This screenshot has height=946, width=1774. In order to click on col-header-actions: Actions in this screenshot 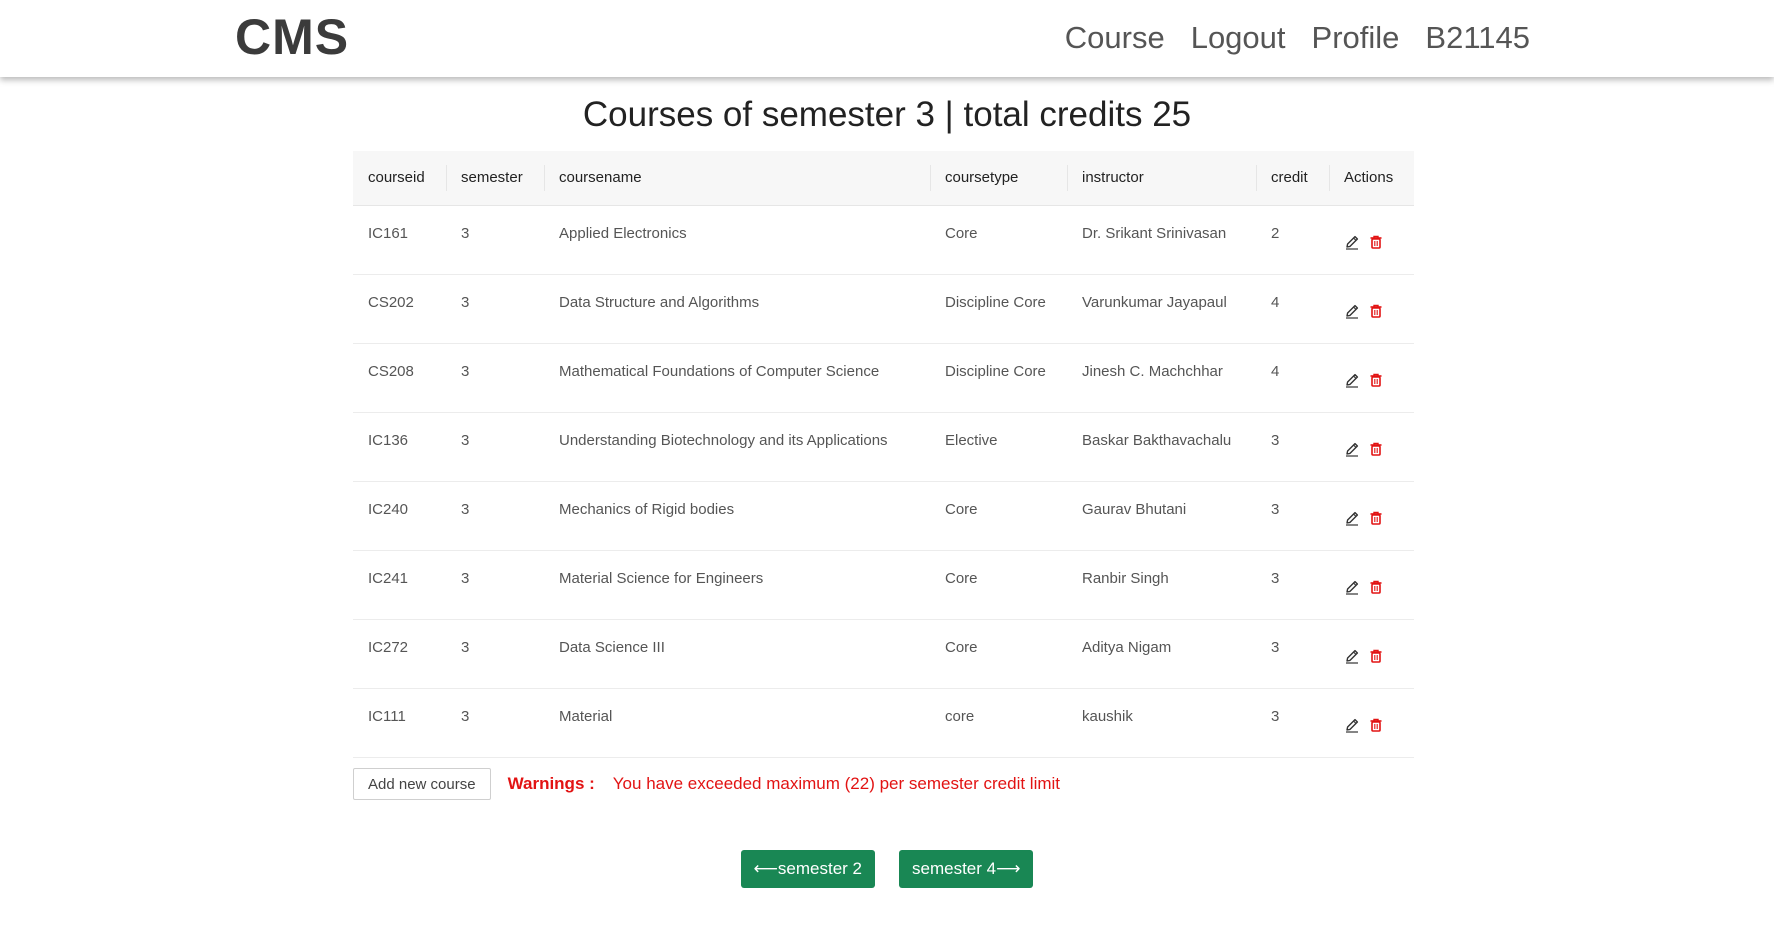, I will do `click(1371, 178)`.